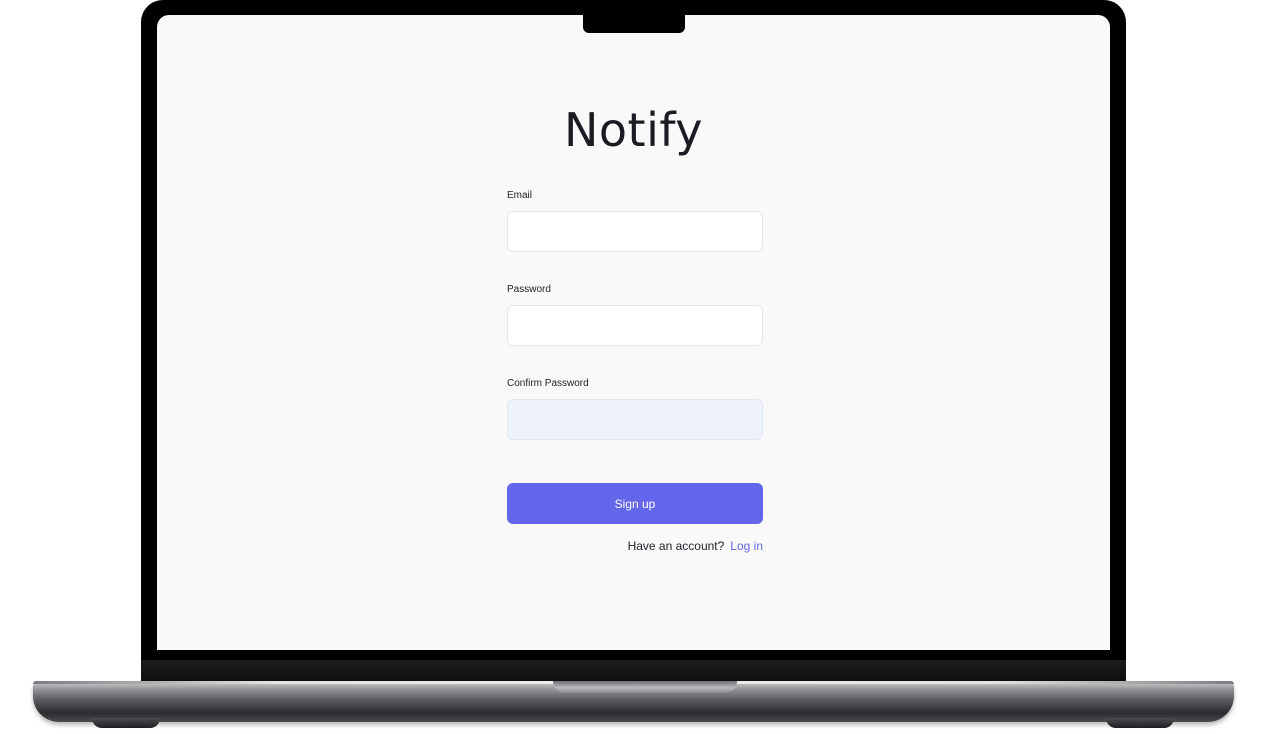  Describe the element at coordinates (635, 419) in the screenshot. I see `confirm-password-field` at that location.